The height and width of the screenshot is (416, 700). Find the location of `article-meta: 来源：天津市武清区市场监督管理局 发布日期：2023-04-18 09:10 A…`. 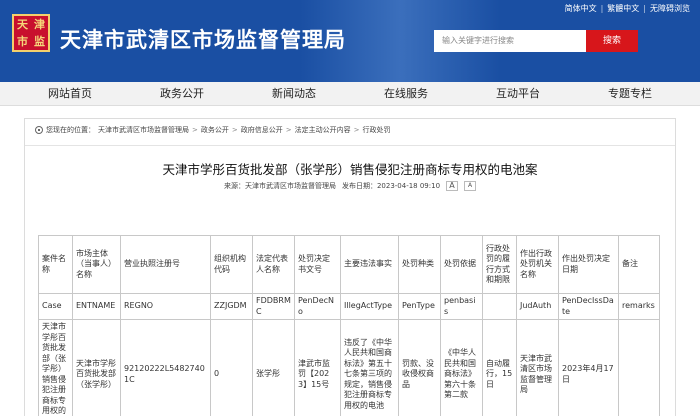

article-meta: 来源：天津市武清区市场监督管理局 发布日期：2023-04-18 09:10 A… is located at coordinates (350, 186).